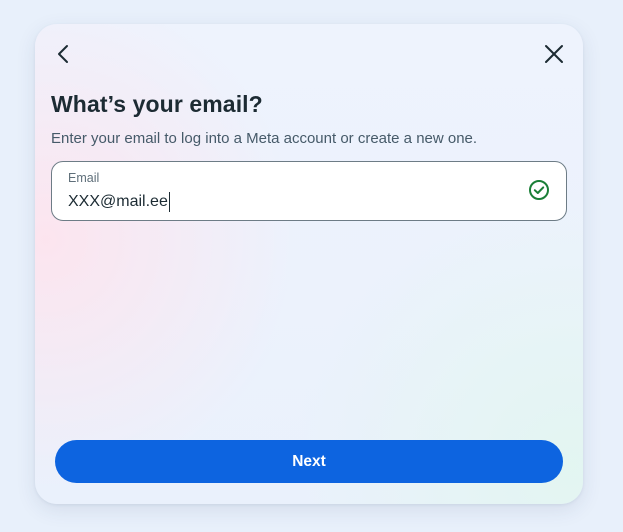  I want to click on email-field-value-wrap: XXX@mail.ee, so click(119, 202).